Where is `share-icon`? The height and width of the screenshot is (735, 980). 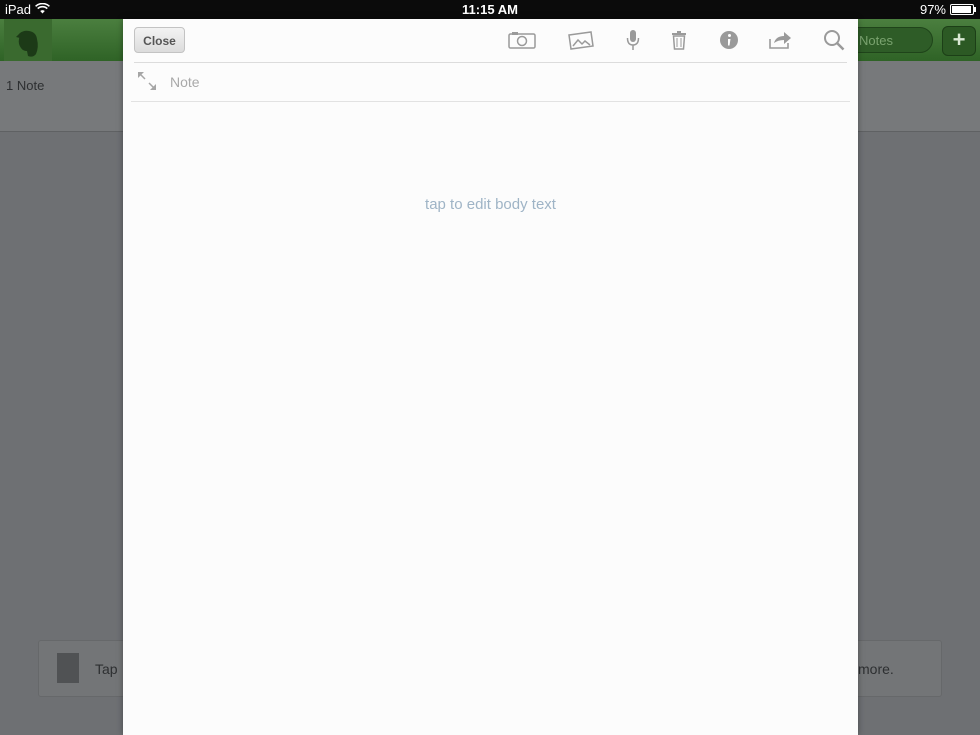 share-icon is located at coordinates (780, 40).